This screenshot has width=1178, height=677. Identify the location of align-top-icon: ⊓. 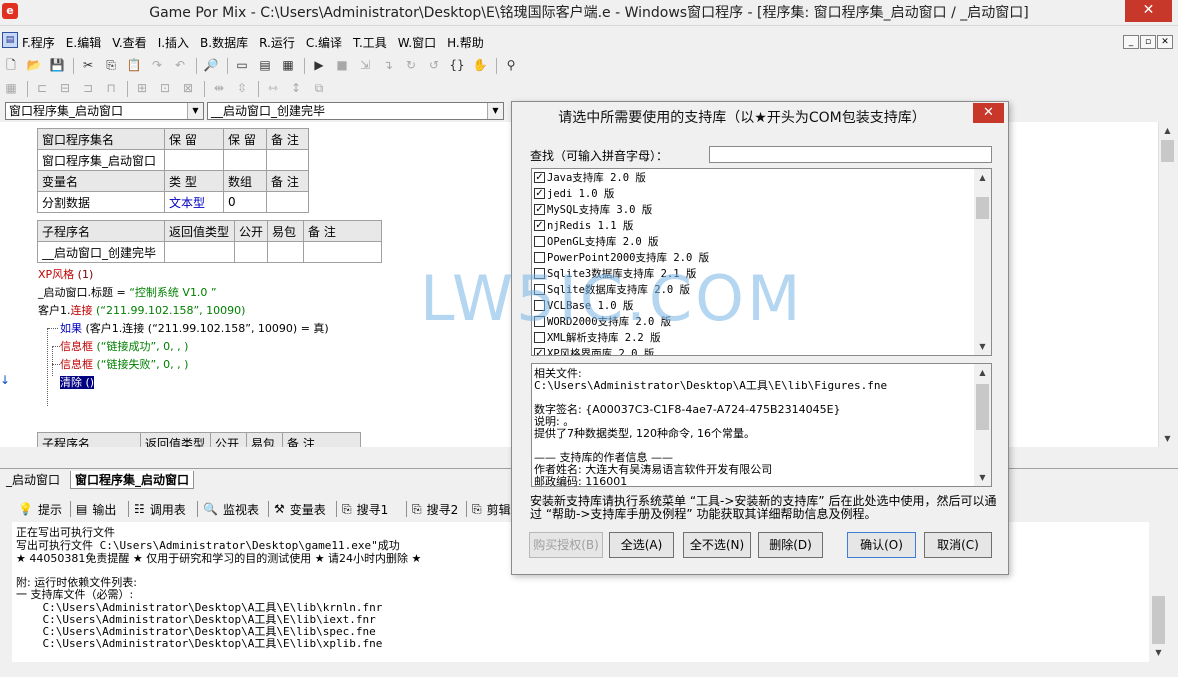
(111, 88).